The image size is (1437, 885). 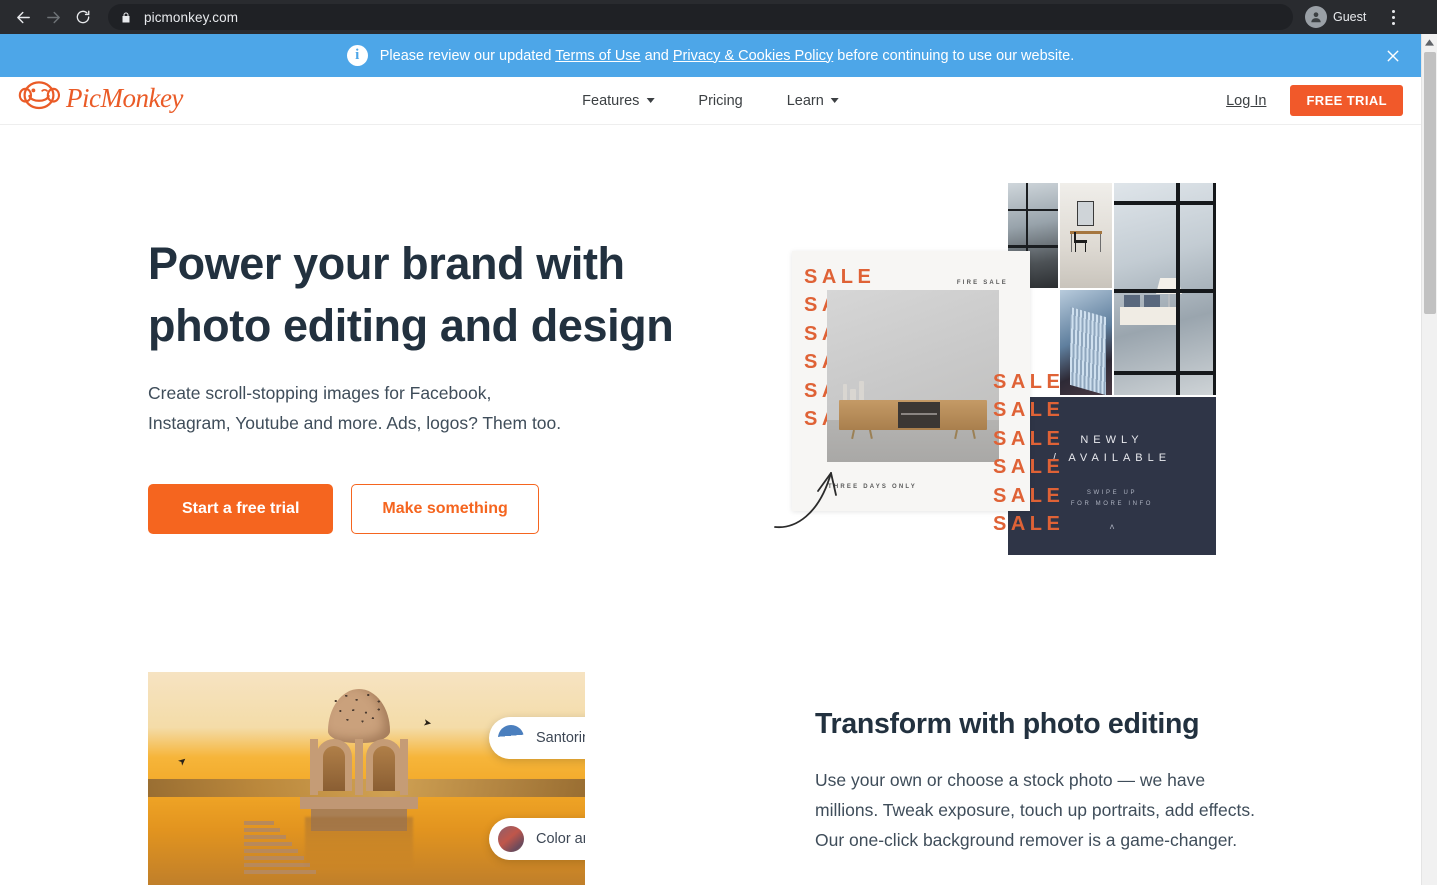 What do you see at coordinates (753, 56) in the screenshot?
I see `privacy-policy-link: Privacy & Cookies Policy` at bounding box center [753, 56].